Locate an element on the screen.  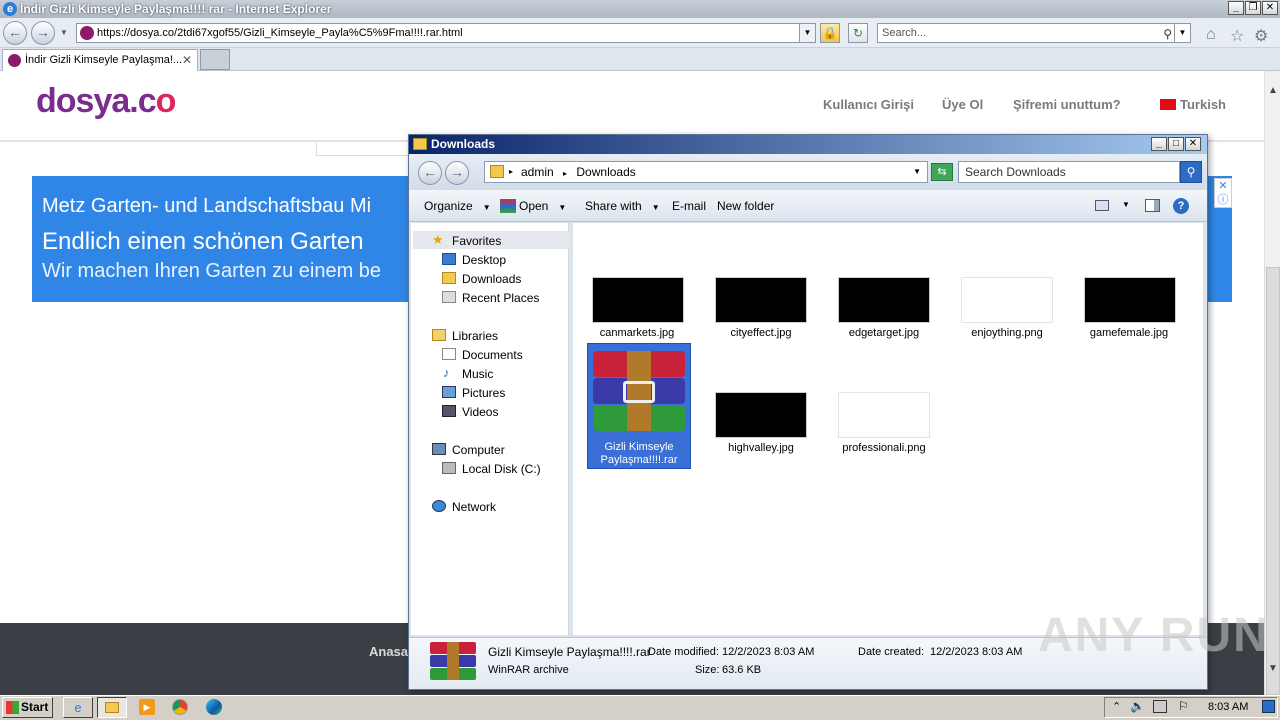
nav-recent-places: Recent Places is located at coordinates (500, 298).